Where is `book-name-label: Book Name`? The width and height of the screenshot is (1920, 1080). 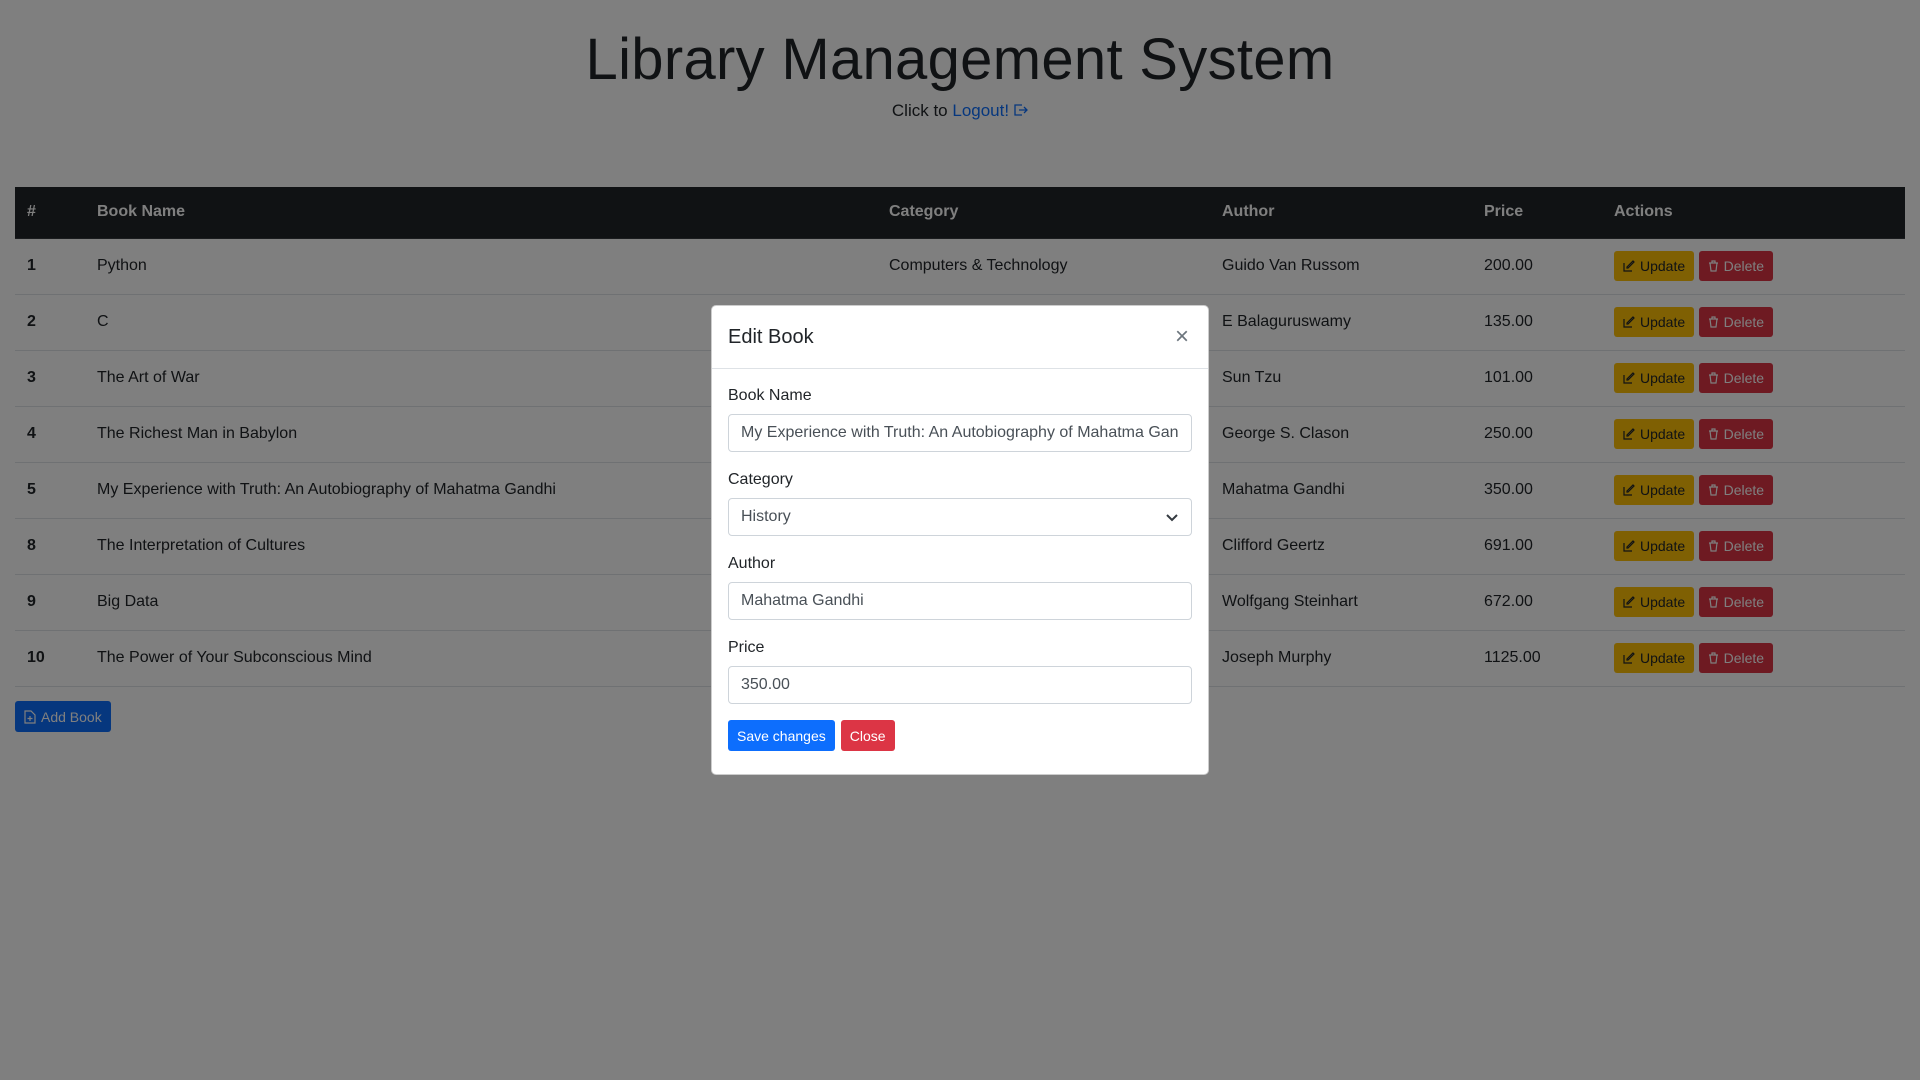 book-name-label: Book Name is located at coordinates (770, 395).